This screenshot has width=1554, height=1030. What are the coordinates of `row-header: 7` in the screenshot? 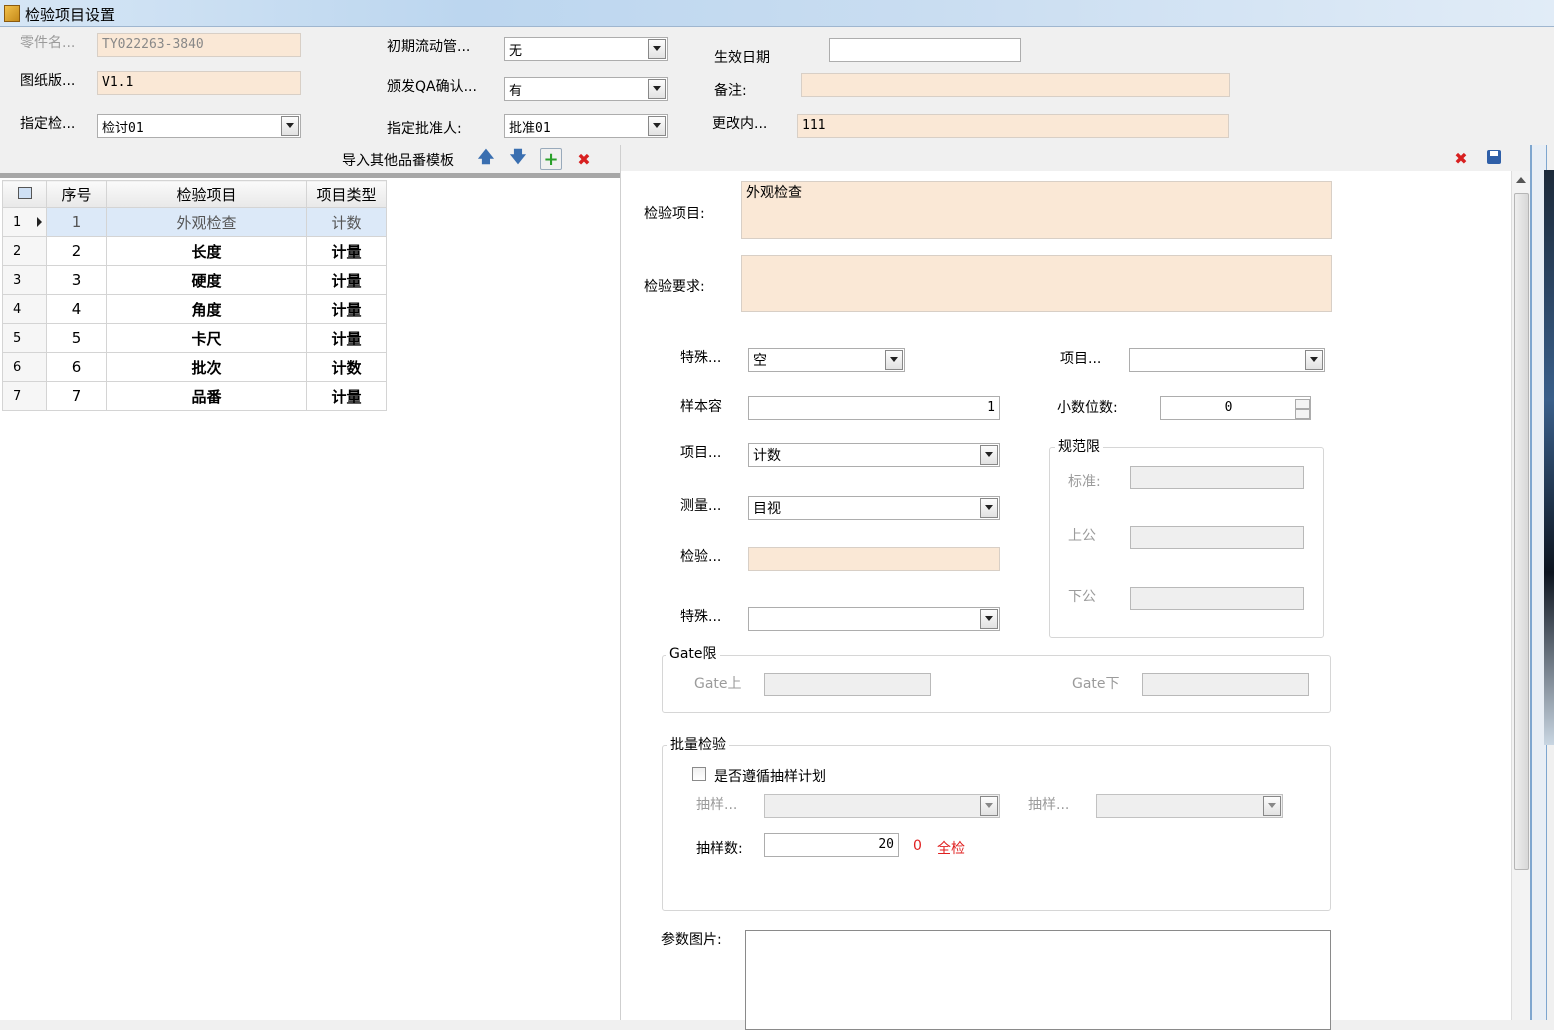 It's located at (24, 396).